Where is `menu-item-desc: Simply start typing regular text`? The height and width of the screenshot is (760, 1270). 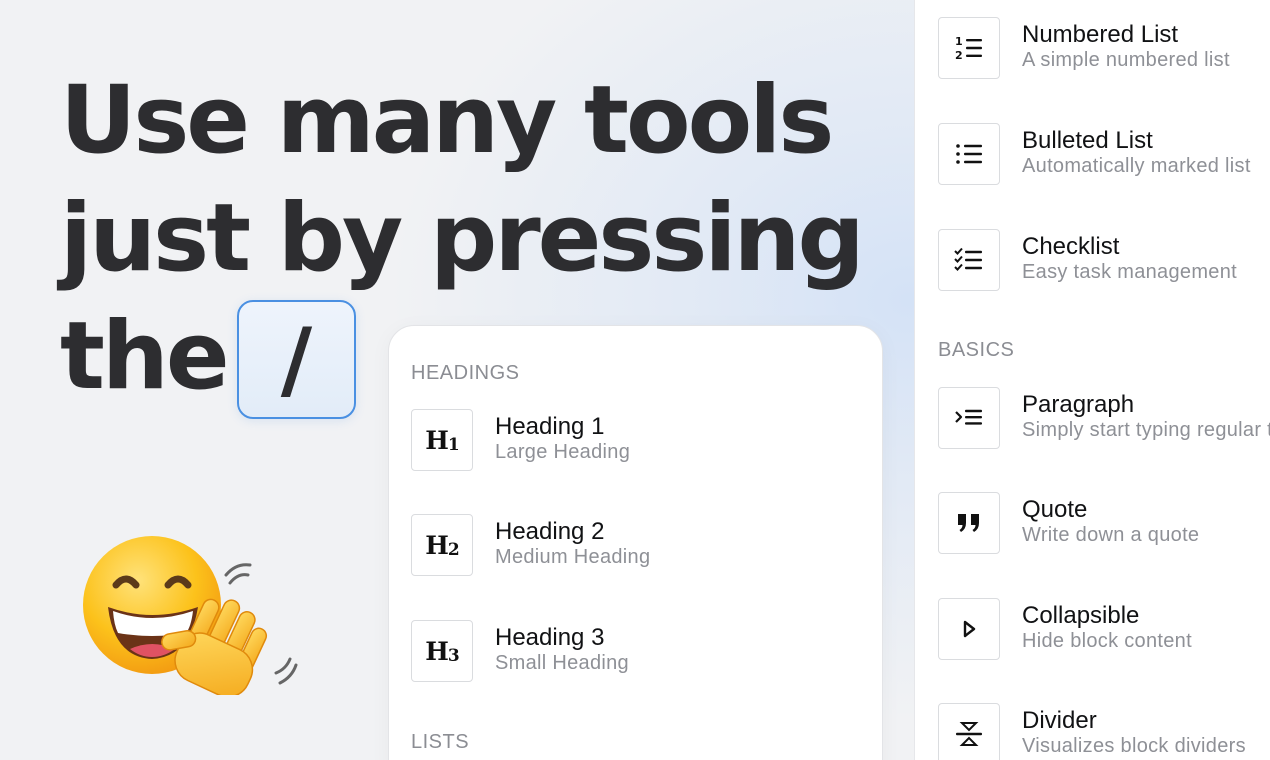
menu-item-desc: Simply start typing regular text is located at coordinates (1146, 430).